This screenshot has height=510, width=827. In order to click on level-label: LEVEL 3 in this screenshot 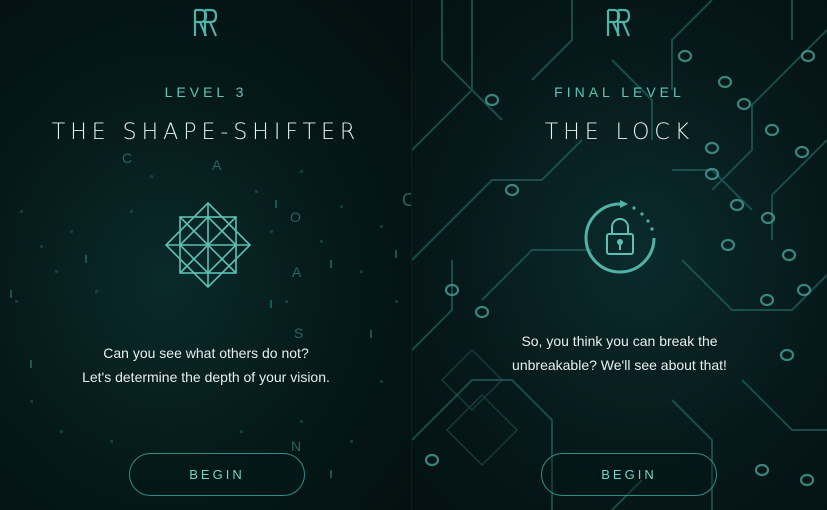, I will do `click(206, 92)`.